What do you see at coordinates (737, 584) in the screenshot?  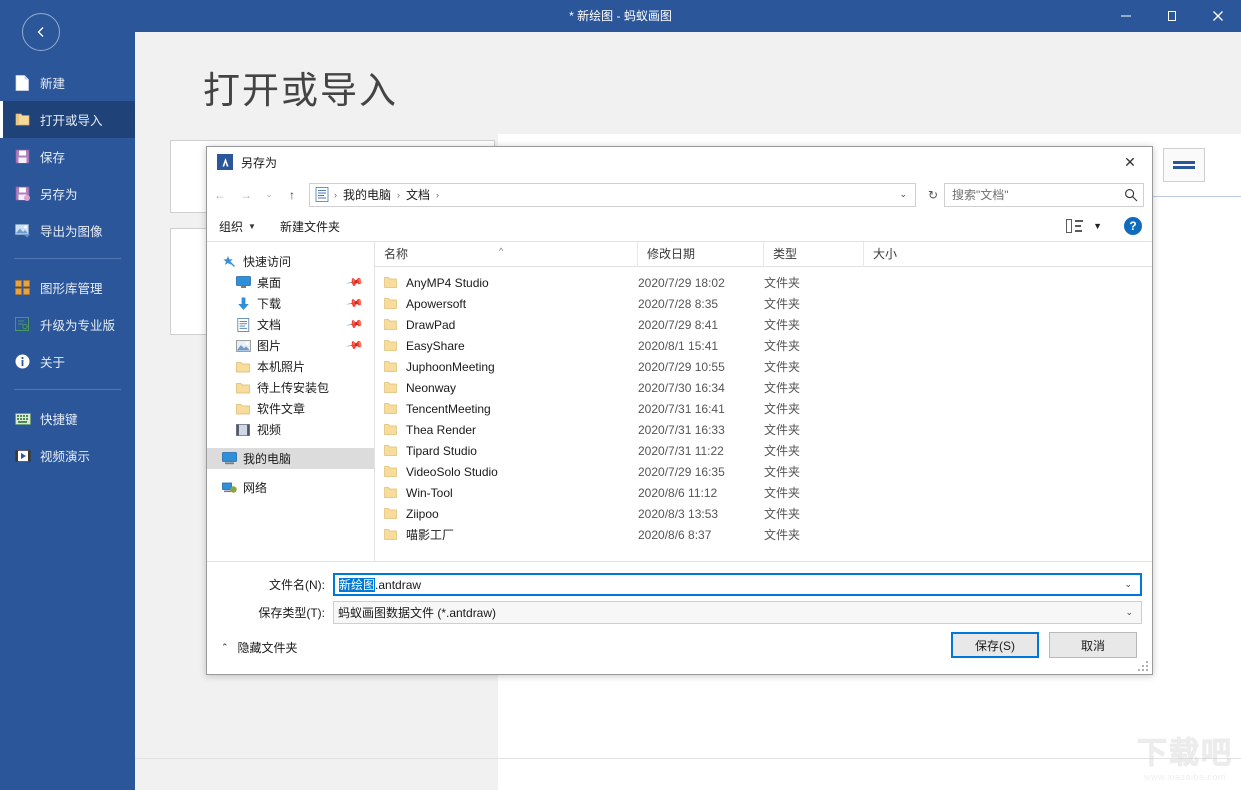 I see `filename-input: 新绘图.antdraw ⌄` at bounding box center [737, 584].